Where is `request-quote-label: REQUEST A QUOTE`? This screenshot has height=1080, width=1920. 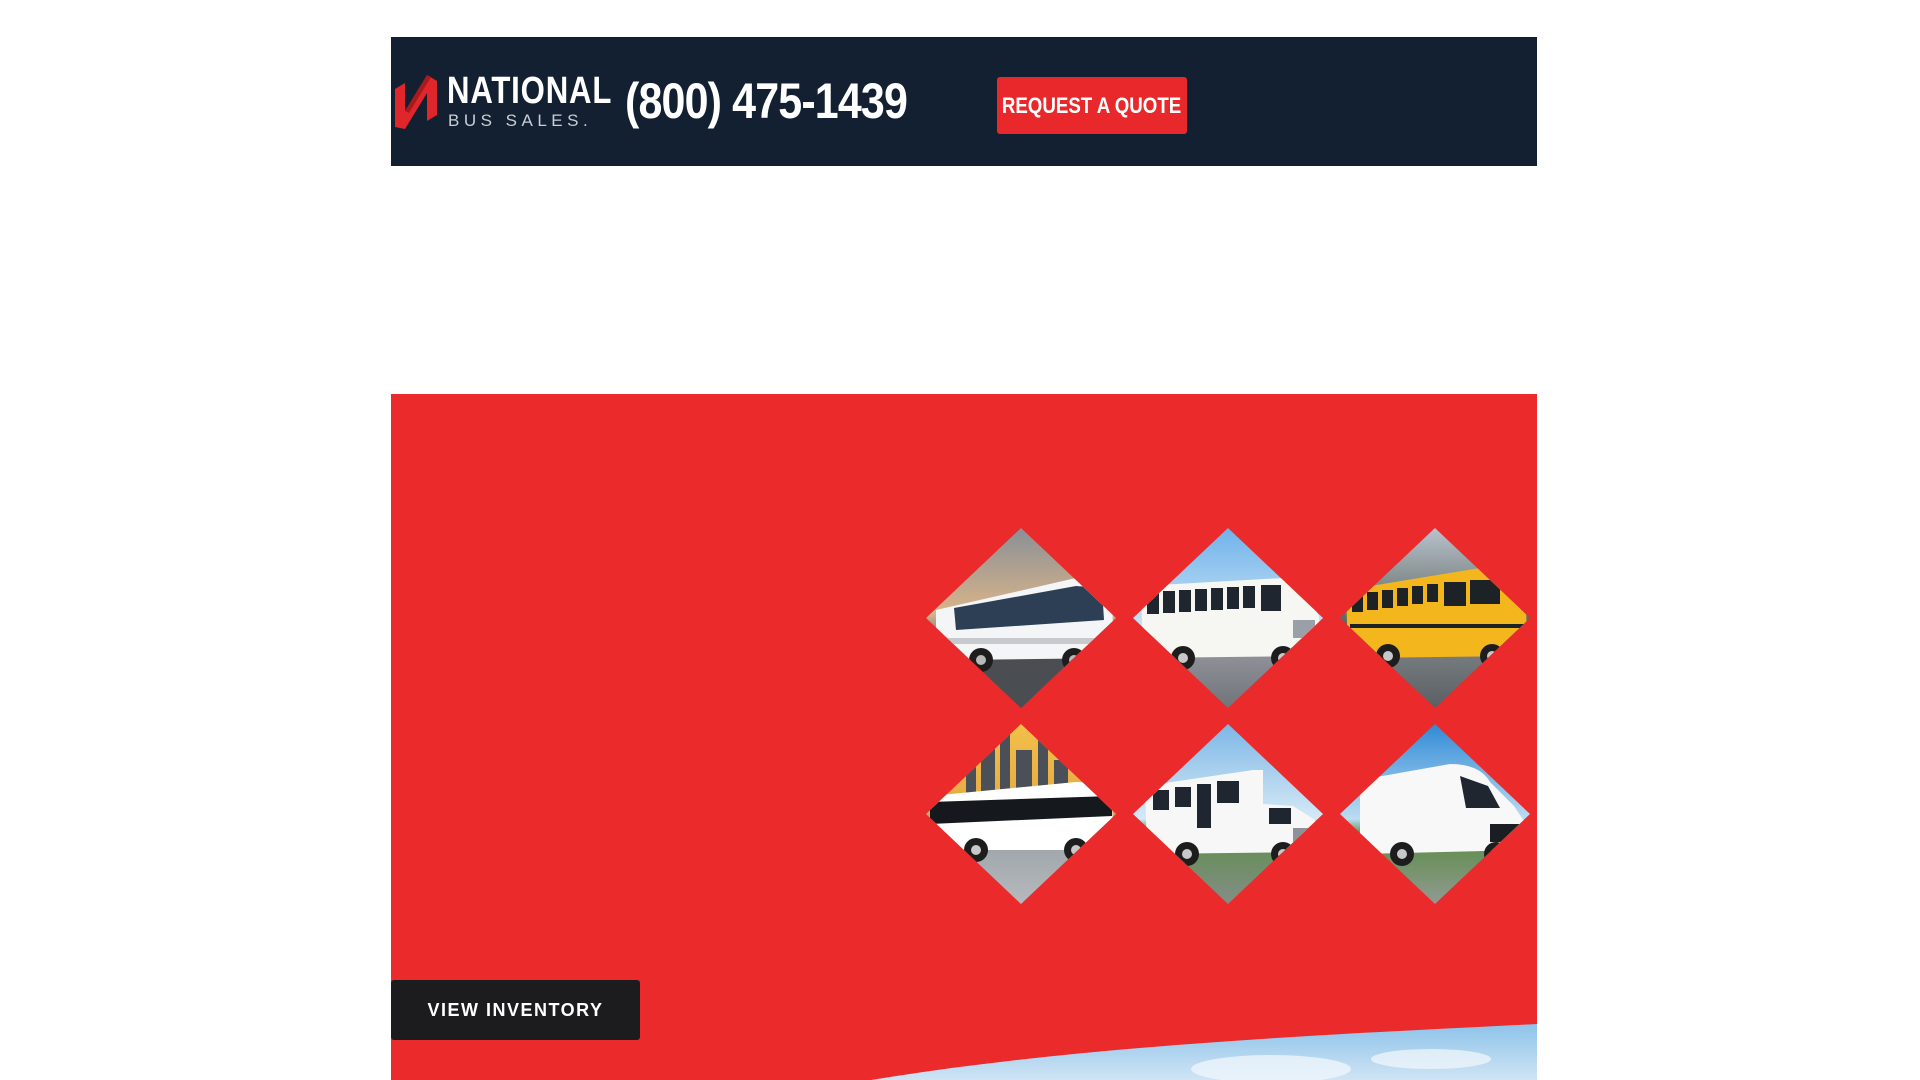
request-quote-label: REQUEST A QUOTE is located at coordinates (1092, 105).